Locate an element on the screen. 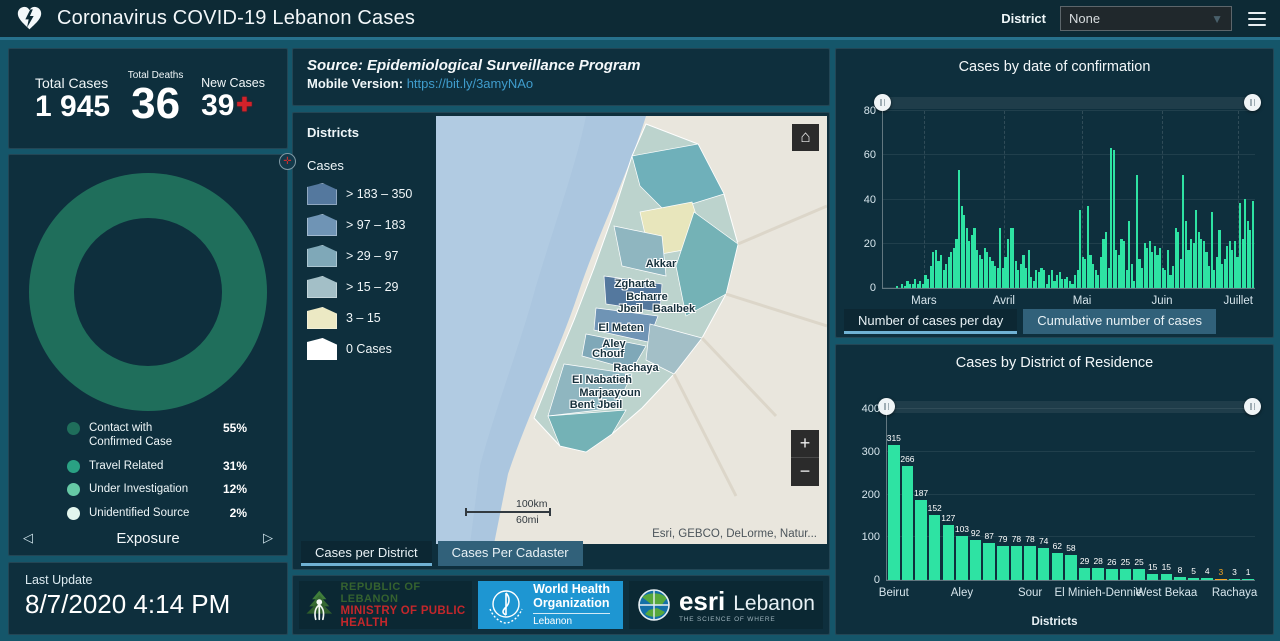 This screenshot has height=641, width=1280. scale-km: 100km is located at coordinates (532, 504).